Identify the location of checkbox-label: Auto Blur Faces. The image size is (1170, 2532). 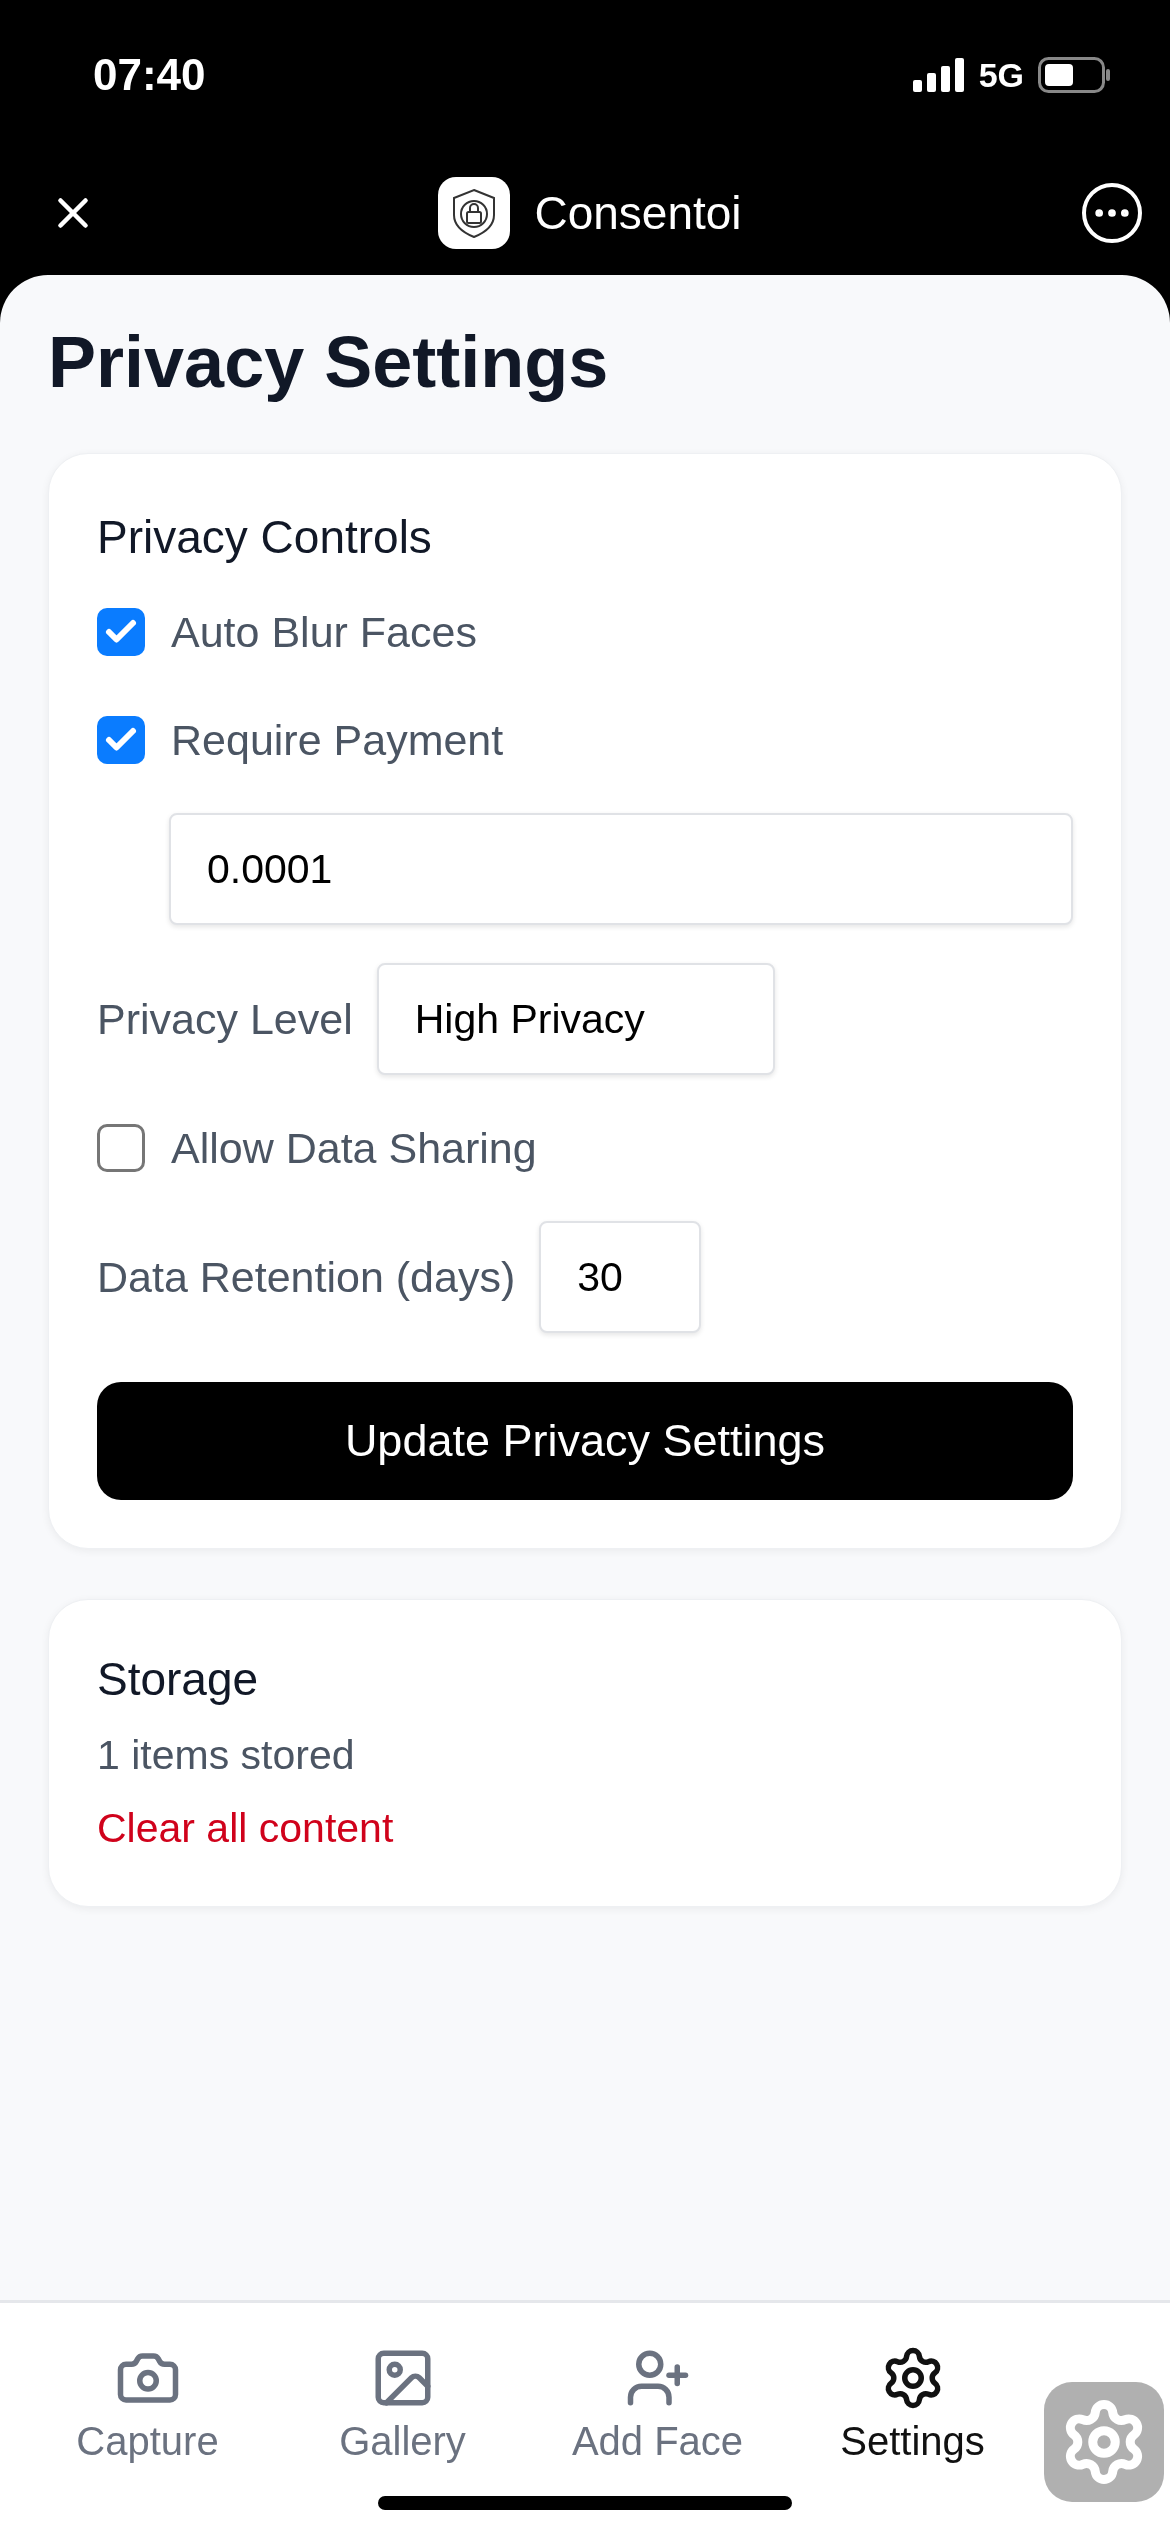
(324, 632).